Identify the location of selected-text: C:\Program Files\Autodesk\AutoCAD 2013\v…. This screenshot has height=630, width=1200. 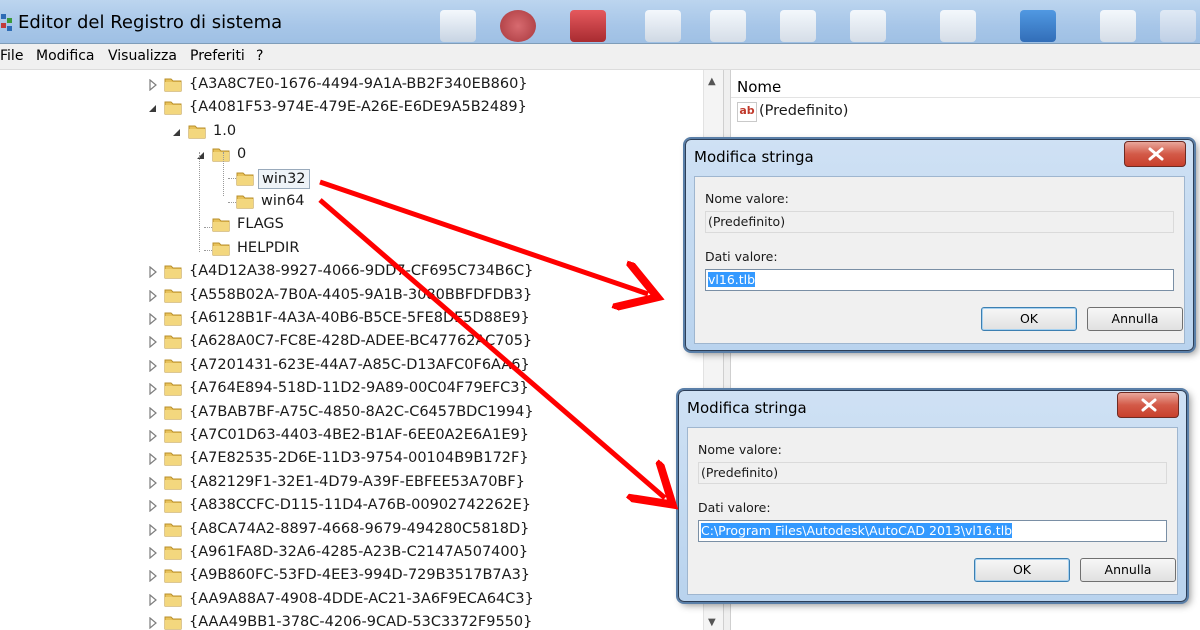
(857, 530).